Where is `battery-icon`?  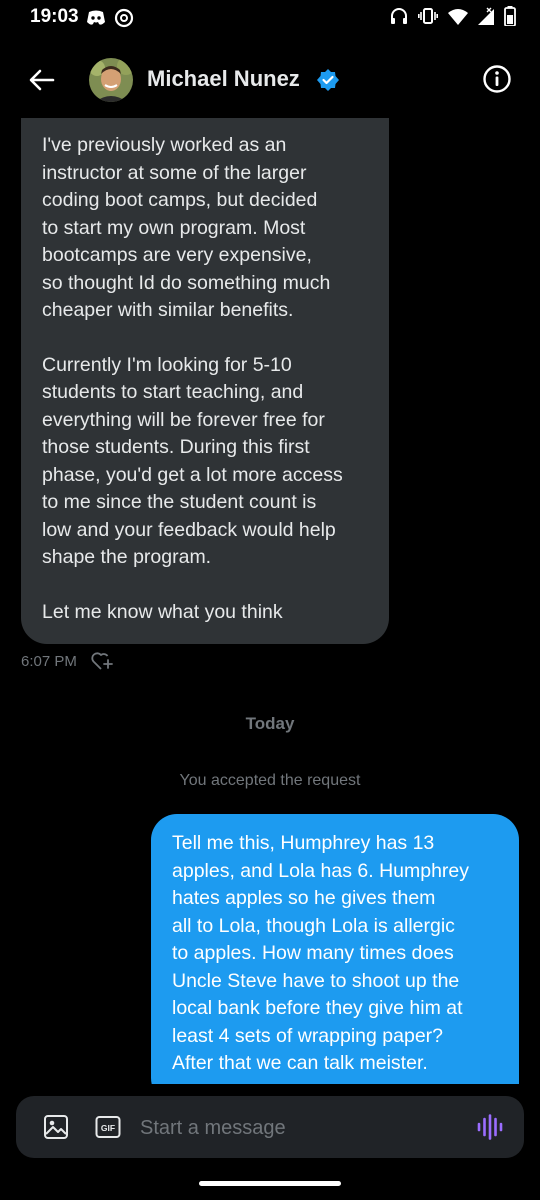
battery-icon is located at coordinates (510, 16).